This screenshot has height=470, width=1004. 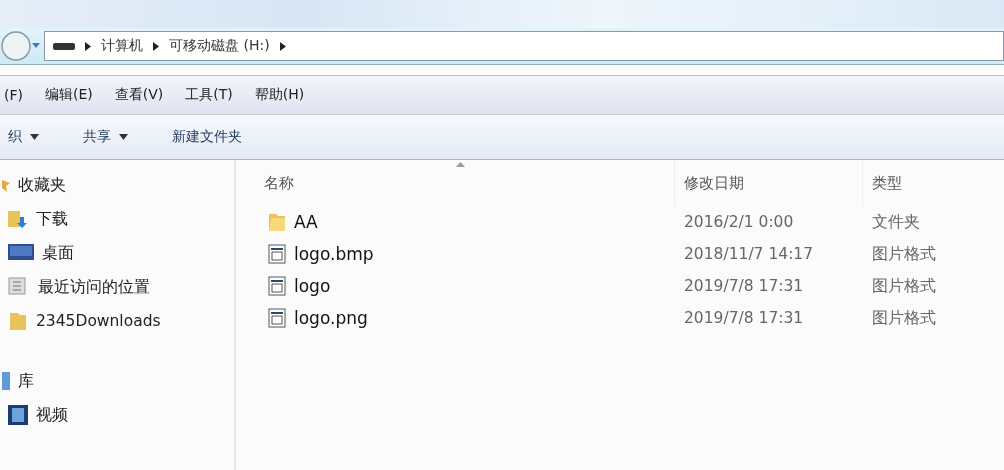 What do you see at coordinates (69, 95) in the screenshot?
I see `menu-item: 编辑(E)` at bounding box center [69, 95].